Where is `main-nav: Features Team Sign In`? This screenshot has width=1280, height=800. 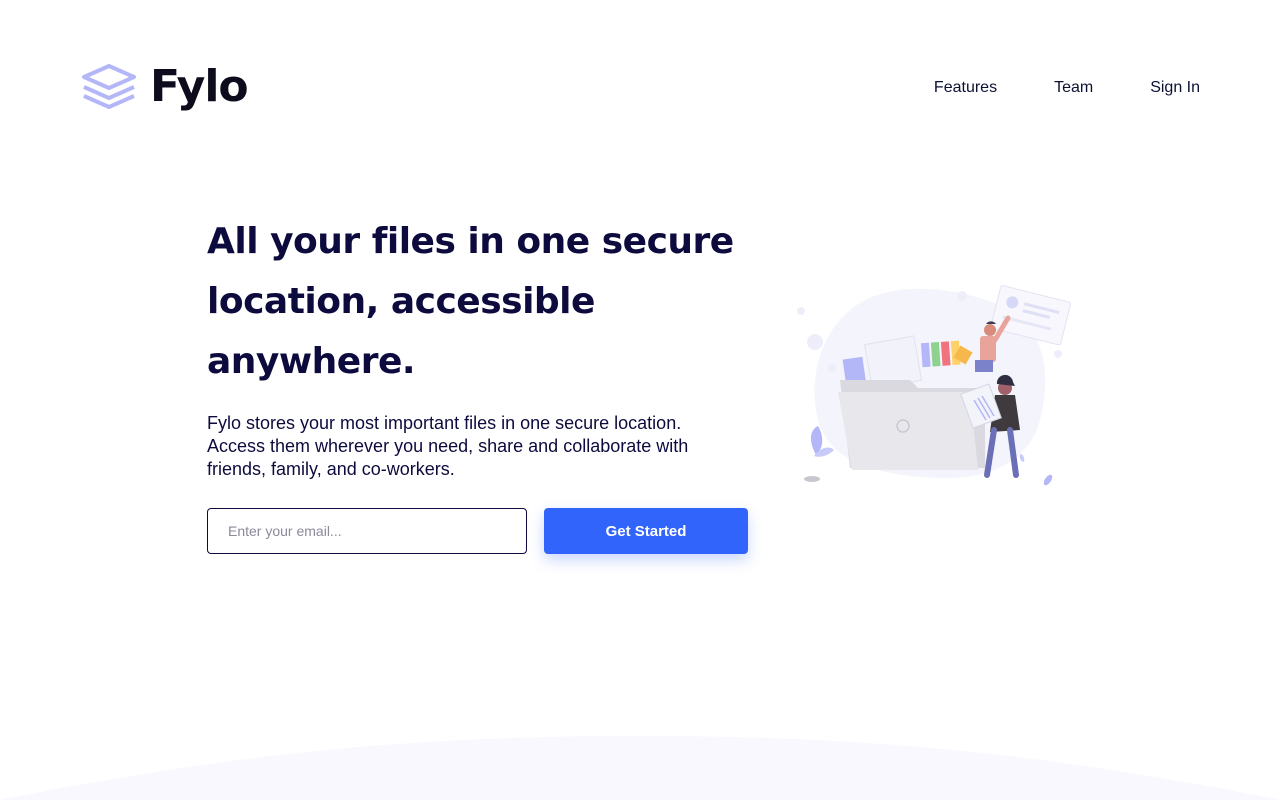 main-nav: Features Team Sign In is located at coordinates (1067, 88).